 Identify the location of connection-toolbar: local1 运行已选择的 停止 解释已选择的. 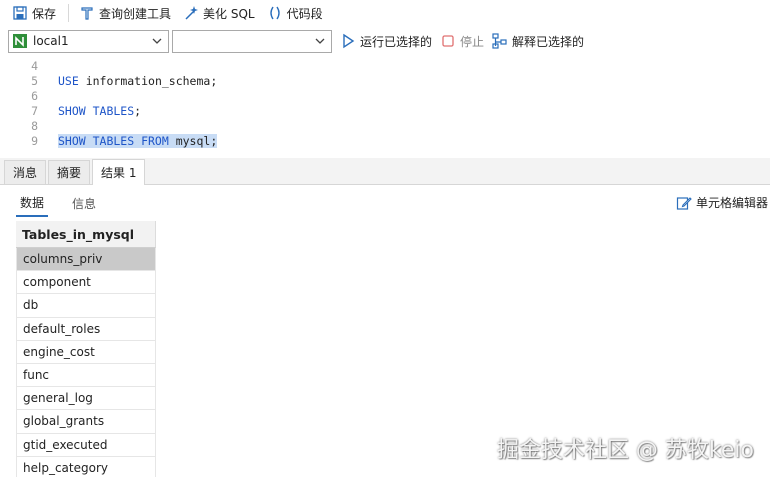
(385, 41).